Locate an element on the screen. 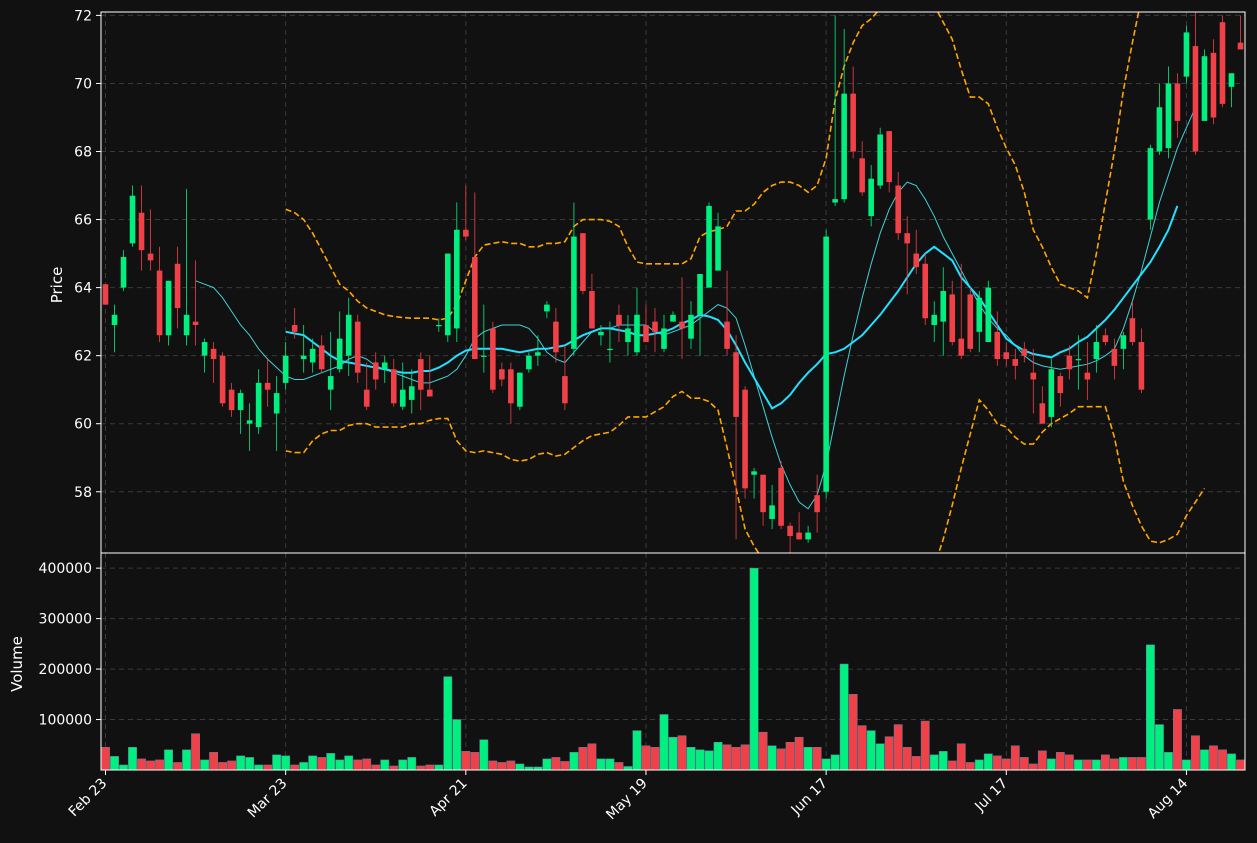 The image size is (1257, 843). price-tick-label: 64 is located at coordinates (83, 289).